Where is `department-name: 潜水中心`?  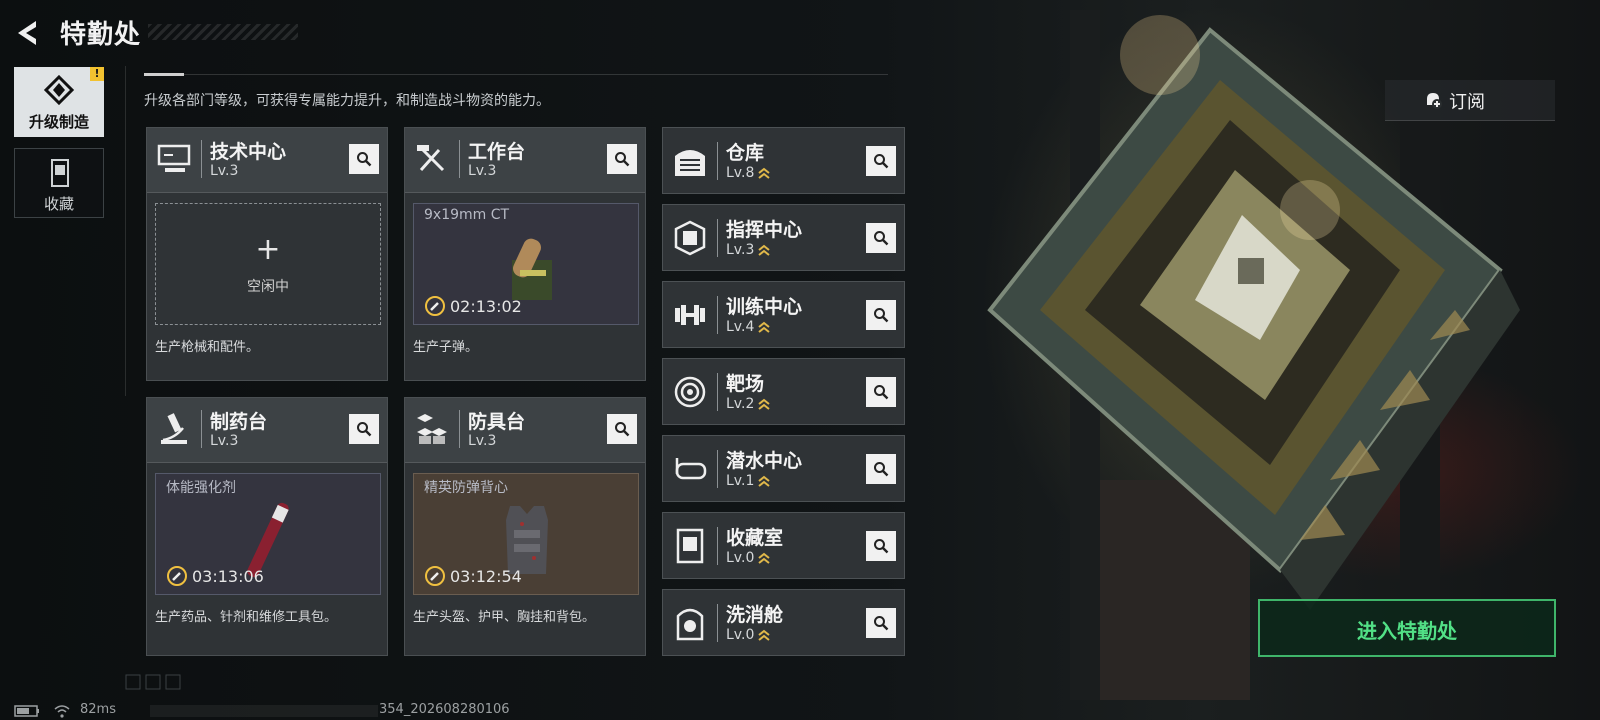 department-name: 潜水中心 is located at coordinates (764, 461).